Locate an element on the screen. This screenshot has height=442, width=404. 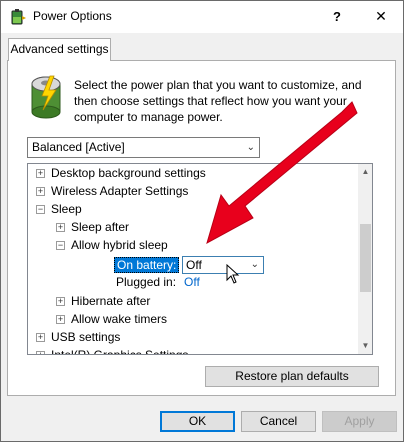
tree-item-label: Sleep is located at coordinates (66, 209).